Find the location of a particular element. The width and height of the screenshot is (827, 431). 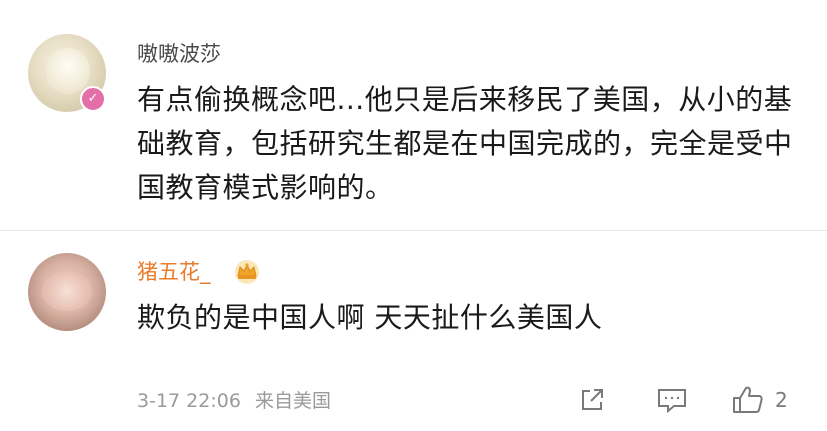

divider is located at coordinates (413, 230).